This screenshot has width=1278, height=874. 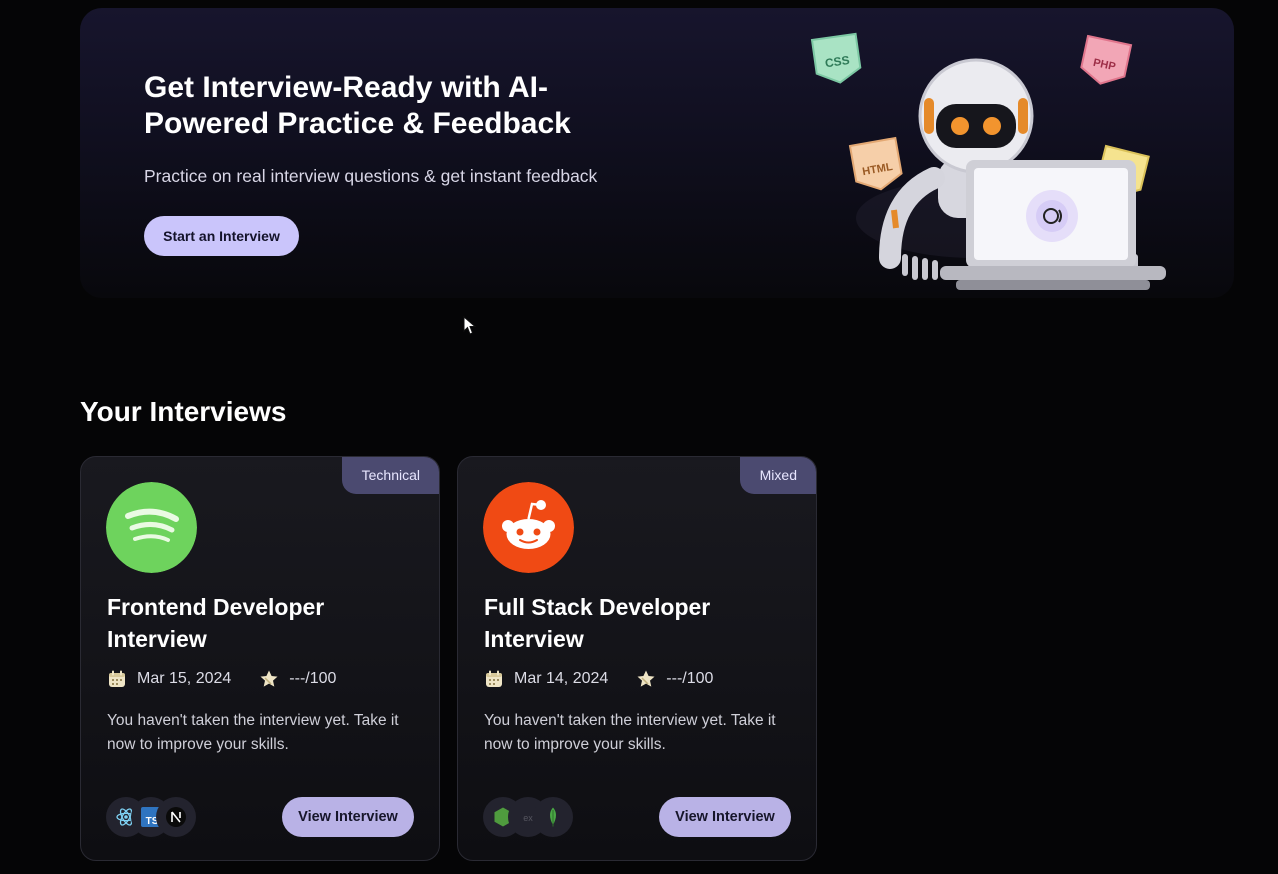 I want to click on svg-text: ex, so click(x=528, y=818).